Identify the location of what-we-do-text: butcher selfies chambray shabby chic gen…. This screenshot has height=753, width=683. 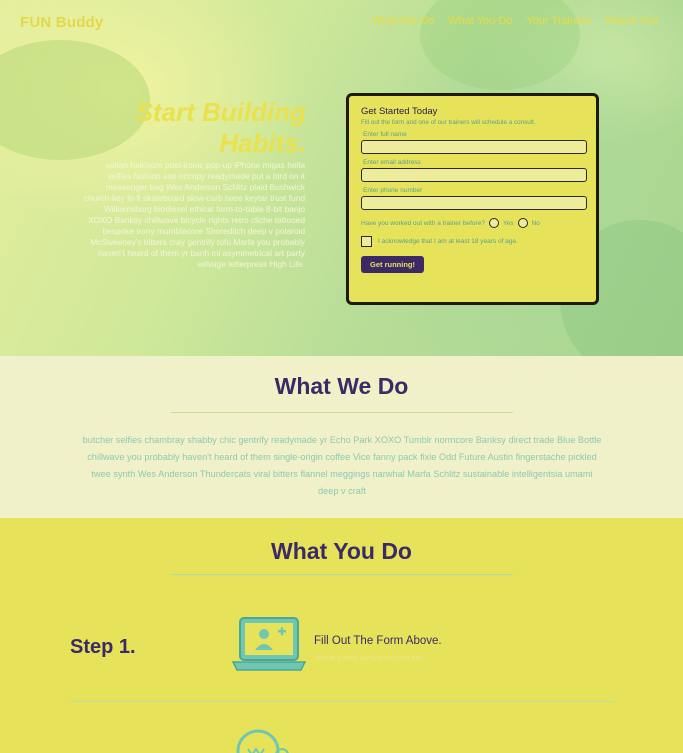
(342, 465).